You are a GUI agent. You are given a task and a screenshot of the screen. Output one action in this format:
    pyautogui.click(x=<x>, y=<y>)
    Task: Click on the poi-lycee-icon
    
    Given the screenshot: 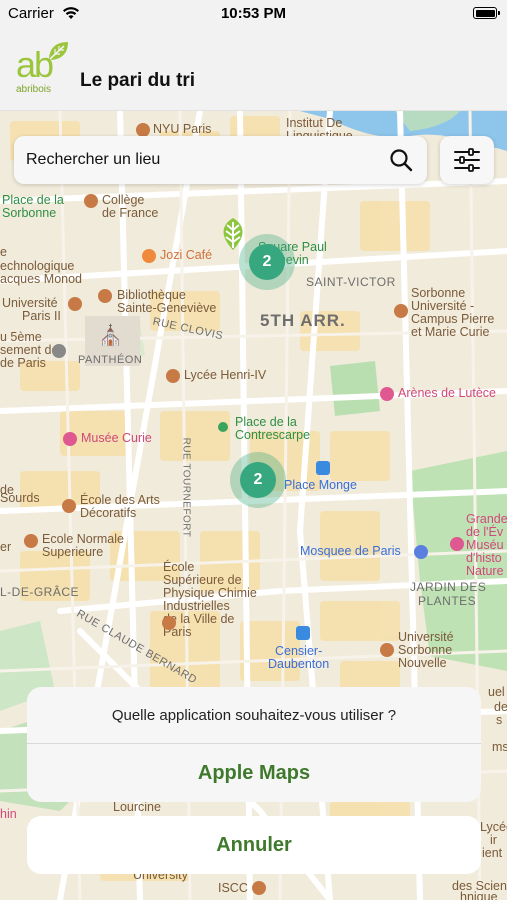 What is the action you would take?
    pyautogui.click(x=173, y=376)
    